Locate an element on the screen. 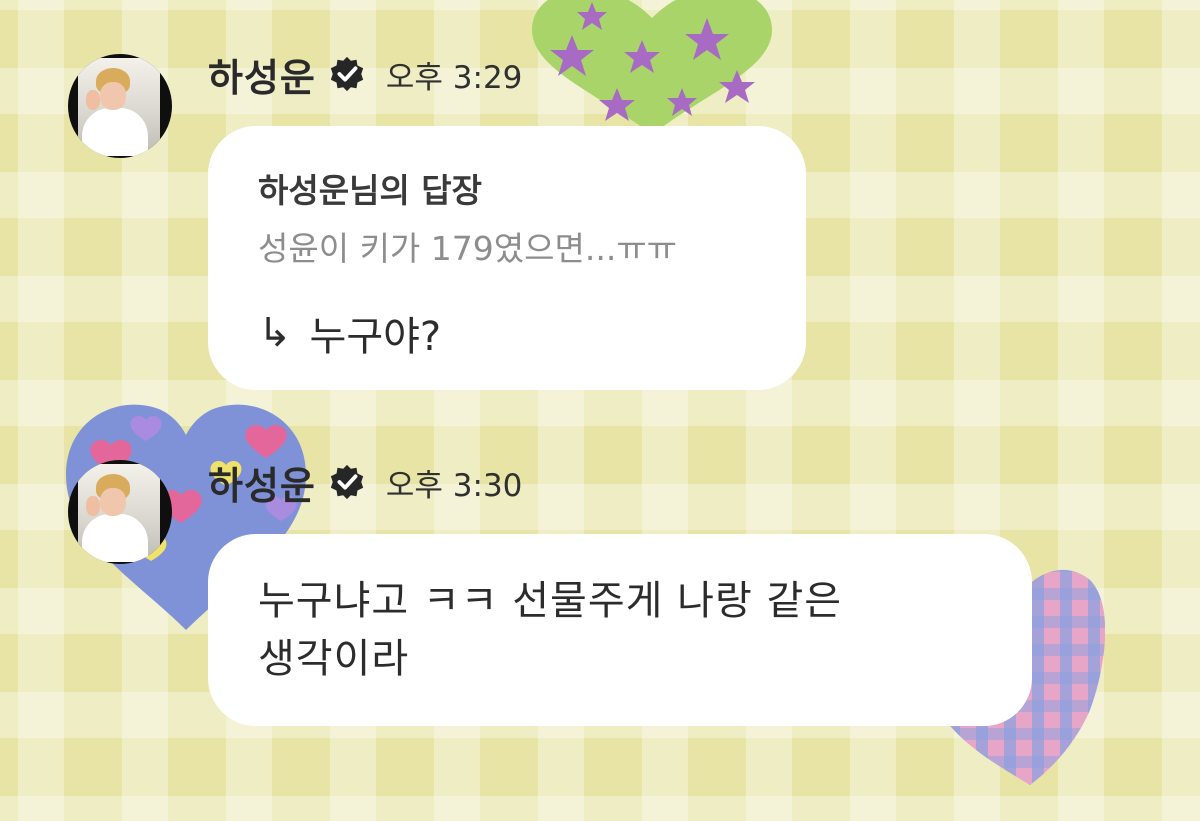 This screenshot has height=821, width=1200. reply-title: 하성운님의 답장 is located at coordinates (370, 190).